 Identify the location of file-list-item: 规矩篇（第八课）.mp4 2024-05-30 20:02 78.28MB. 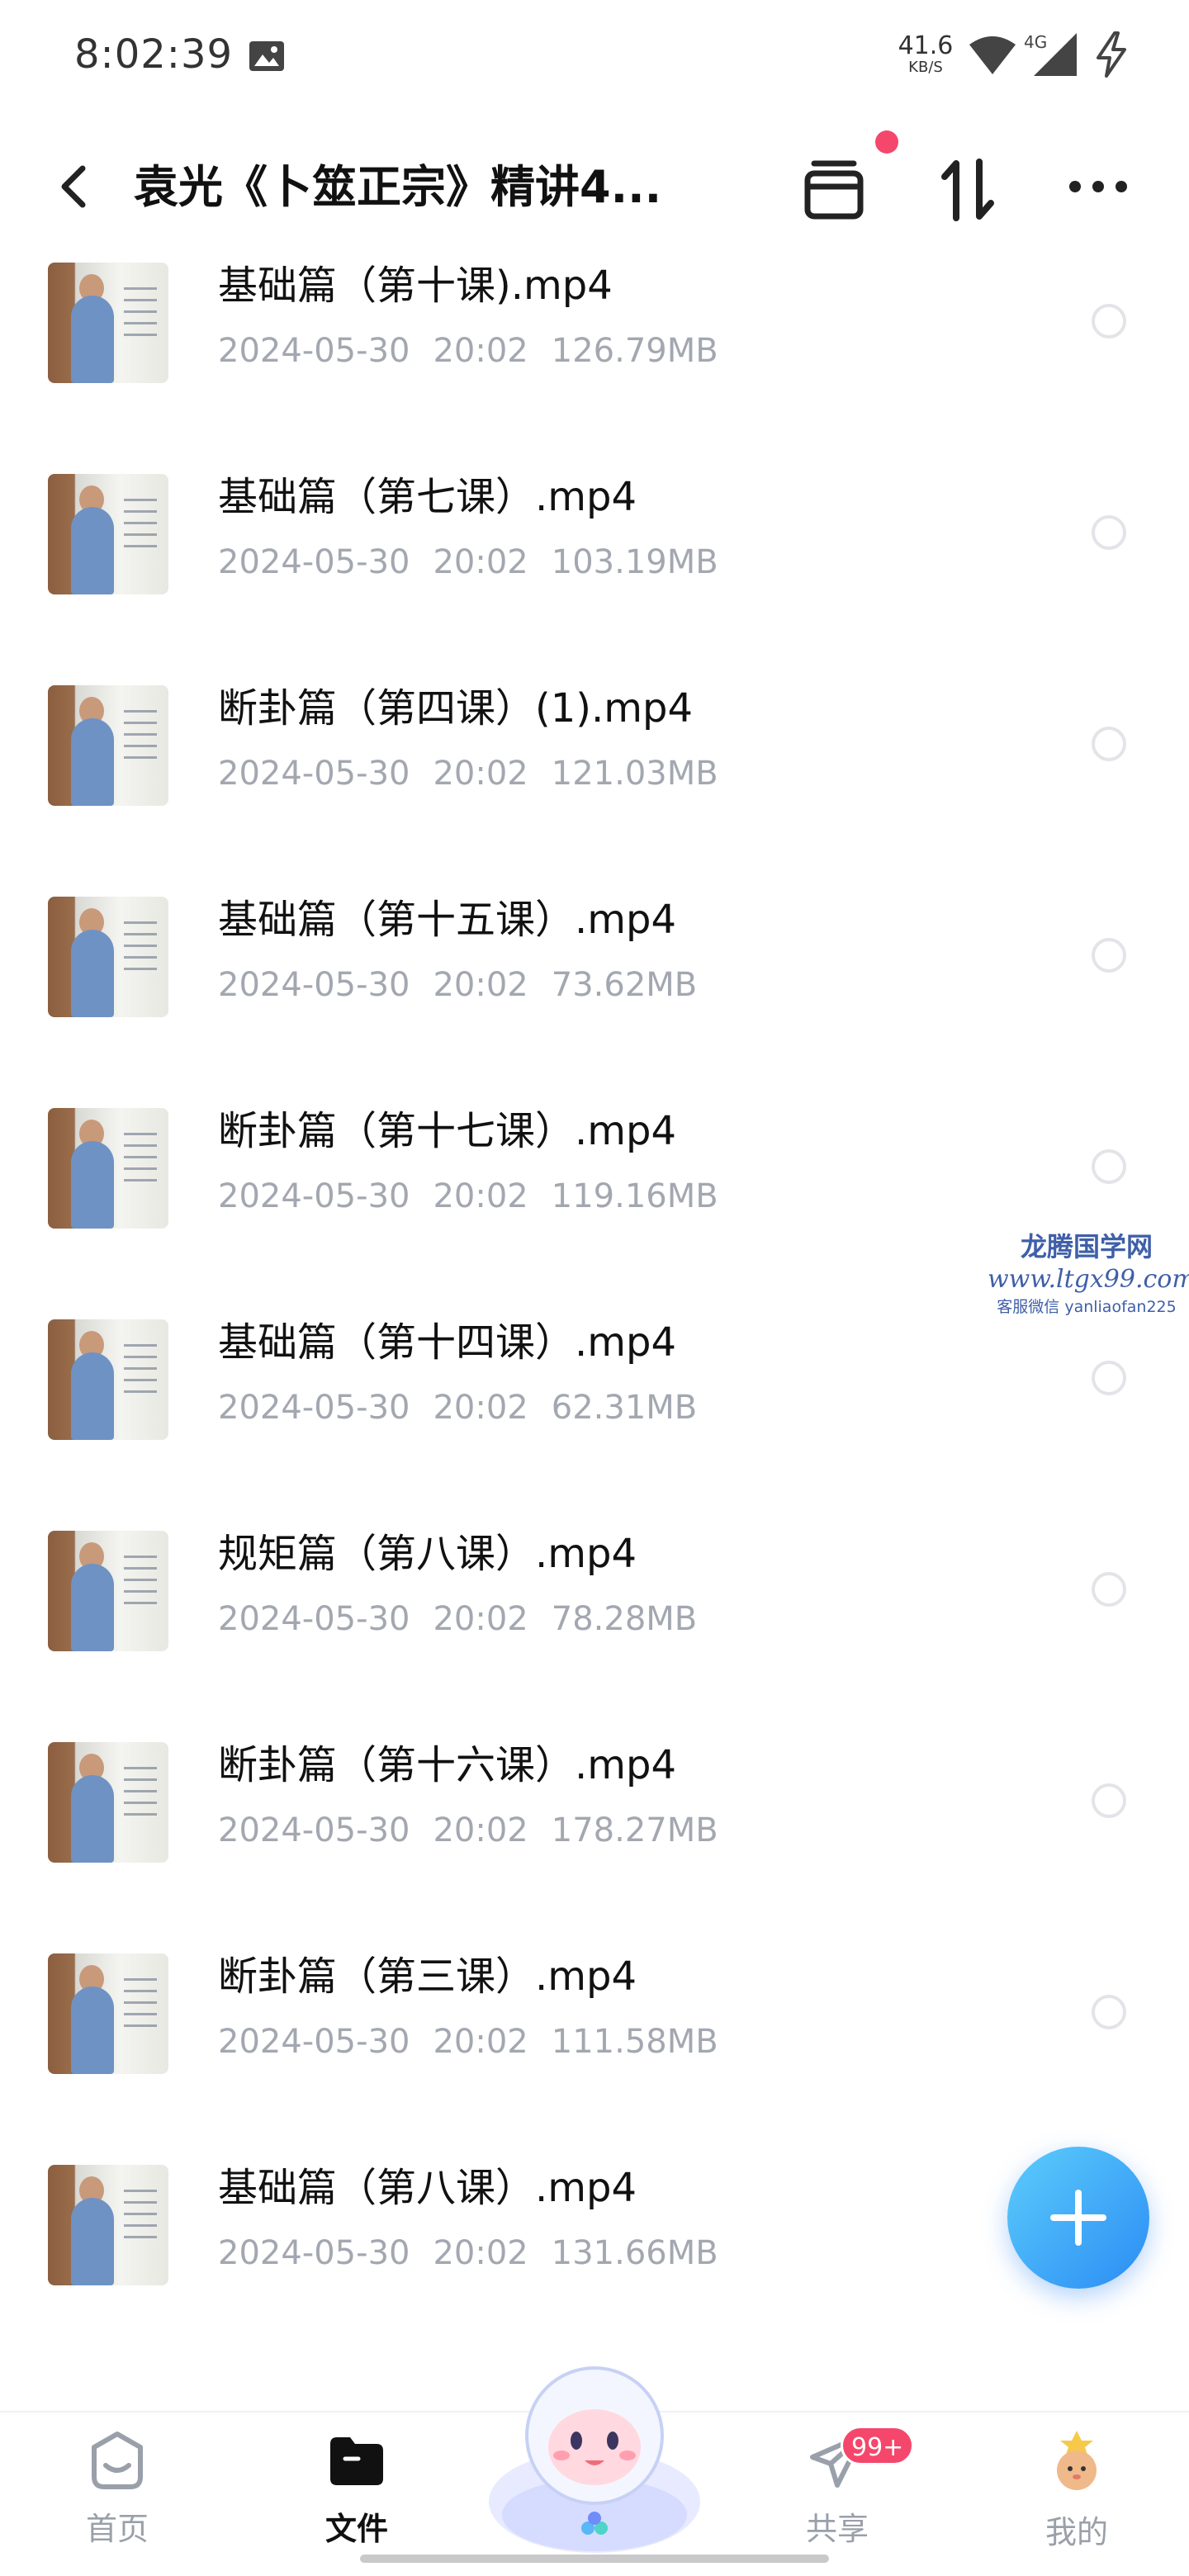
(594, 1613).